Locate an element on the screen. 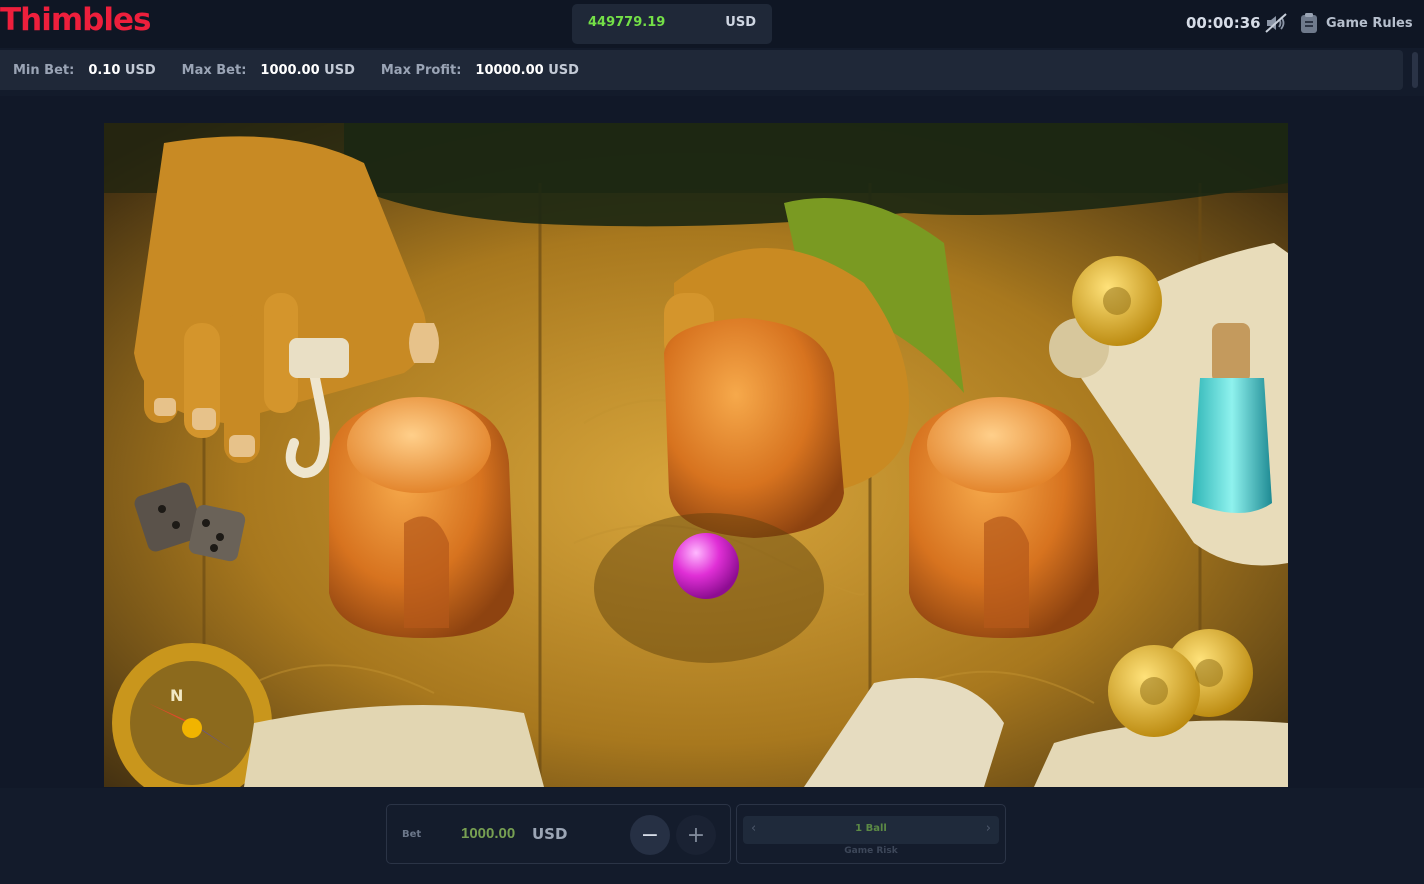 The height and width of the screenshot is (884, 1424). game-risk-panel: ‹ 1 Ball › Game Risk is located at coordinates (871, 834).